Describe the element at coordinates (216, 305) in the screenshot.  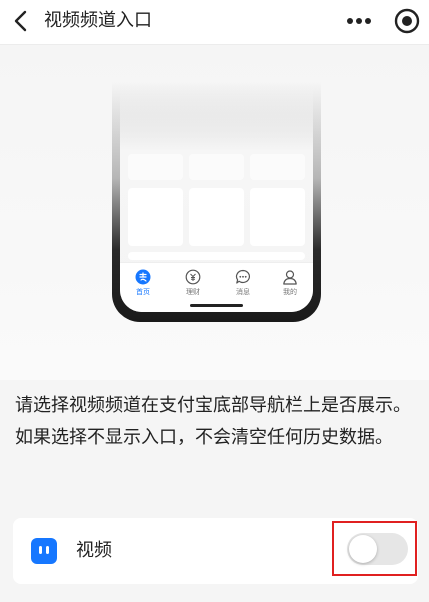
I see `home-indicator` at that location.